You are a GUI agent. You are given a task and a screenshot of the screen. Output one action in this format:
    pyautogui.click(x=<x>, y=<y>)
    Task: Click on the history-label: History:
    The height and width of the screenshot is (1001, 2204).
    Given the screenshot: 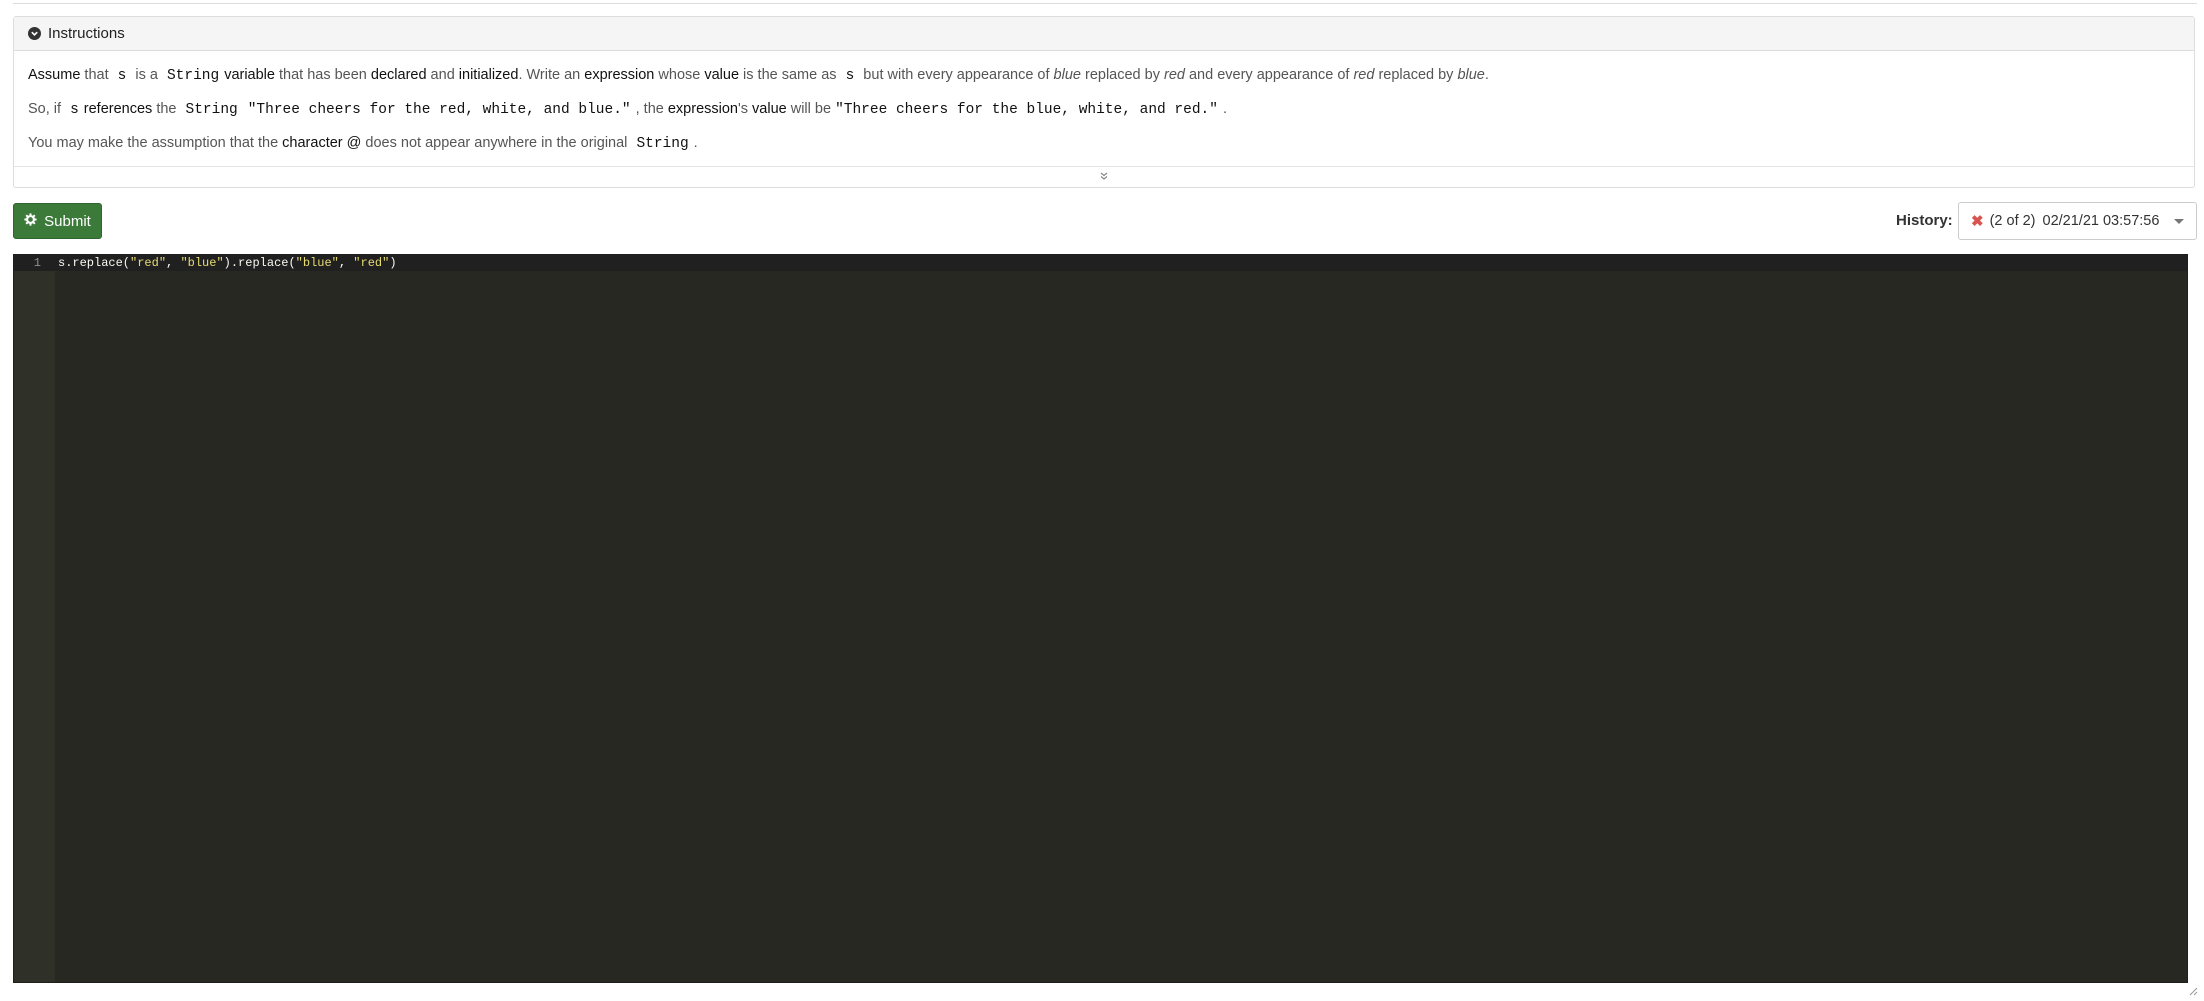 What is the action you would take?
    pyautogui.click(x=1924, y=220)
    